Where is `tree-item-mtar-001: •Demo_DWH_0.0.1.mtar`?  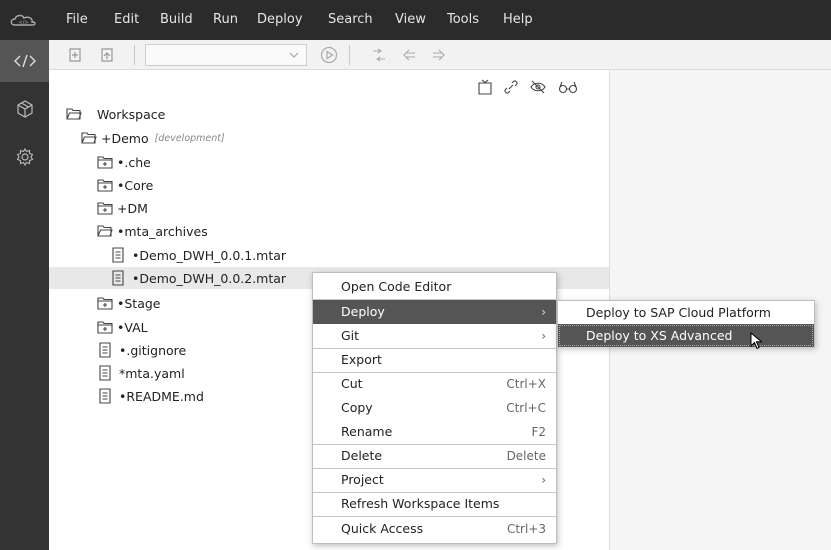 tree-item-mtar-001: •Demo_DWH_0.0.1.mtar is located at coordinates (198, 255).